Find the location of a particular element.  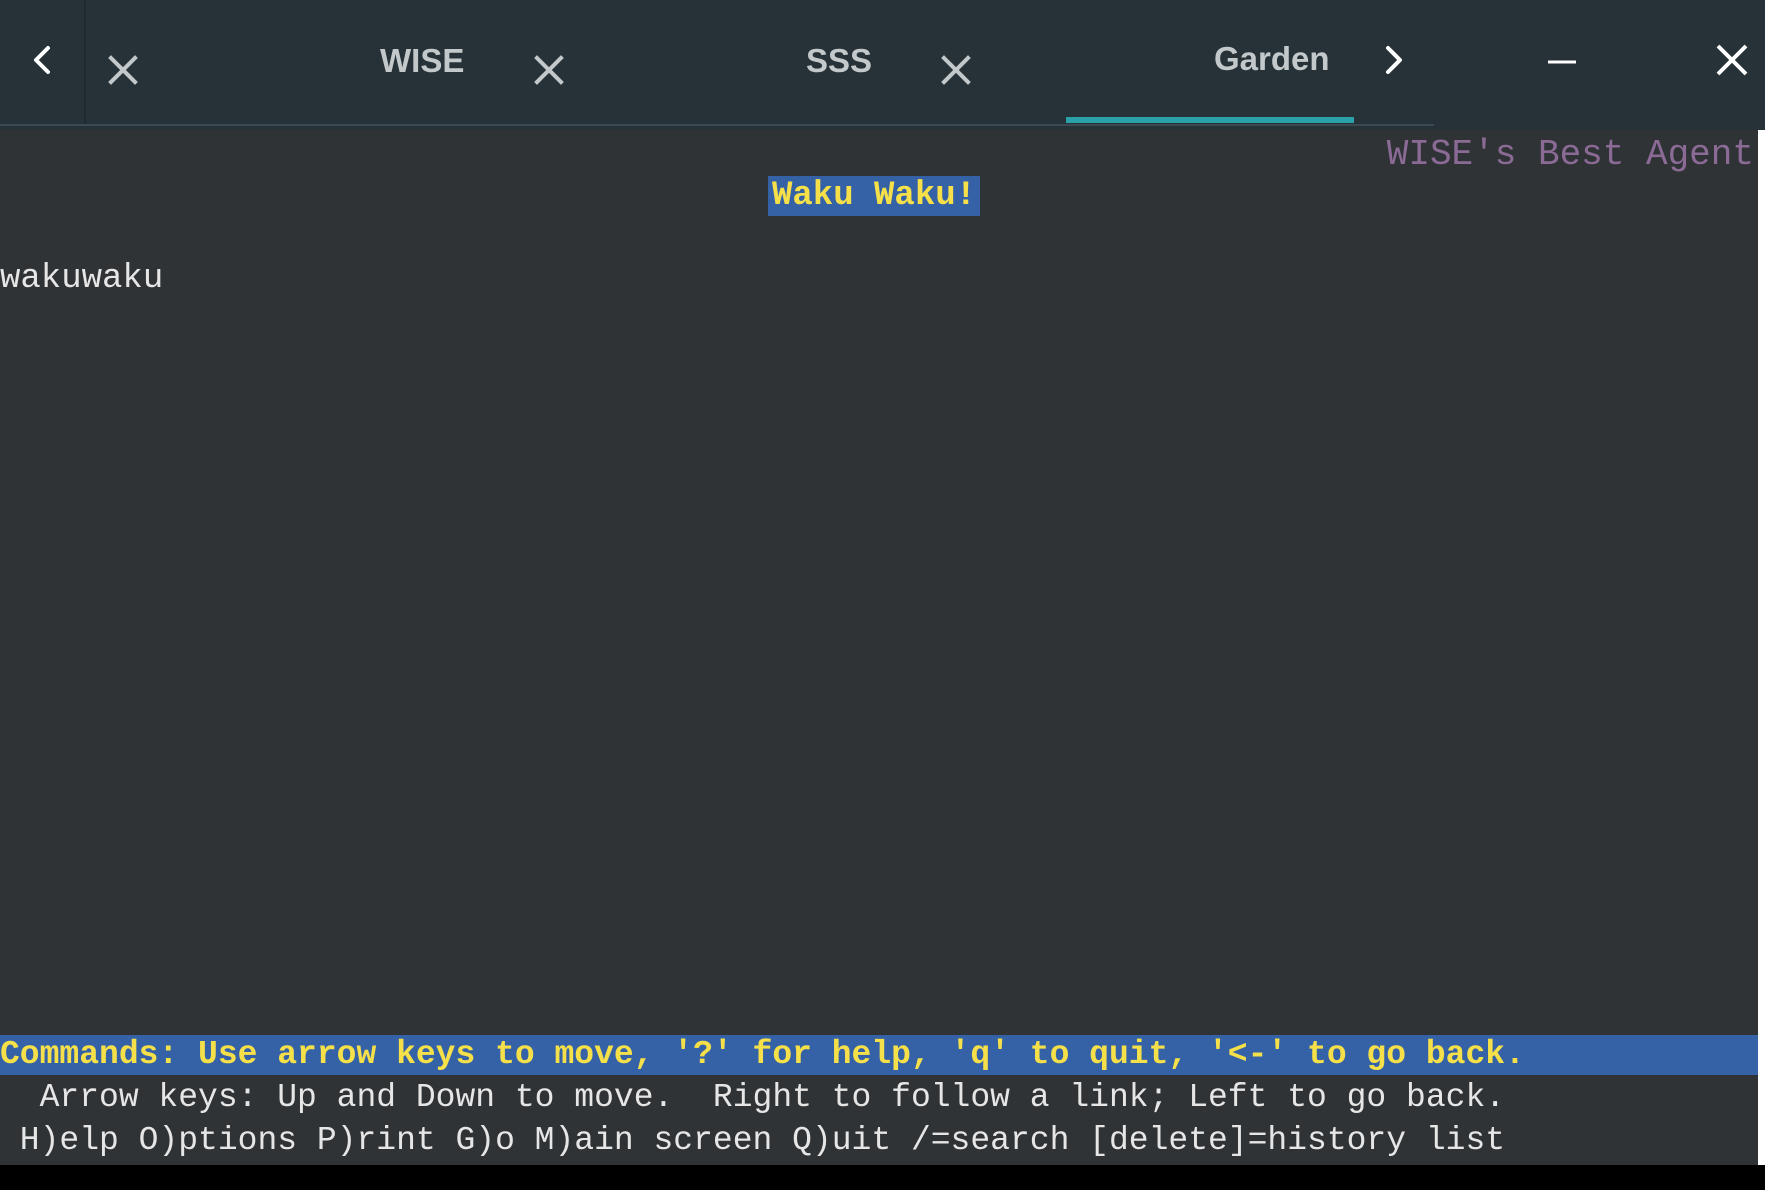

body-text: wakuwaku is located at coordinates (82, 279).